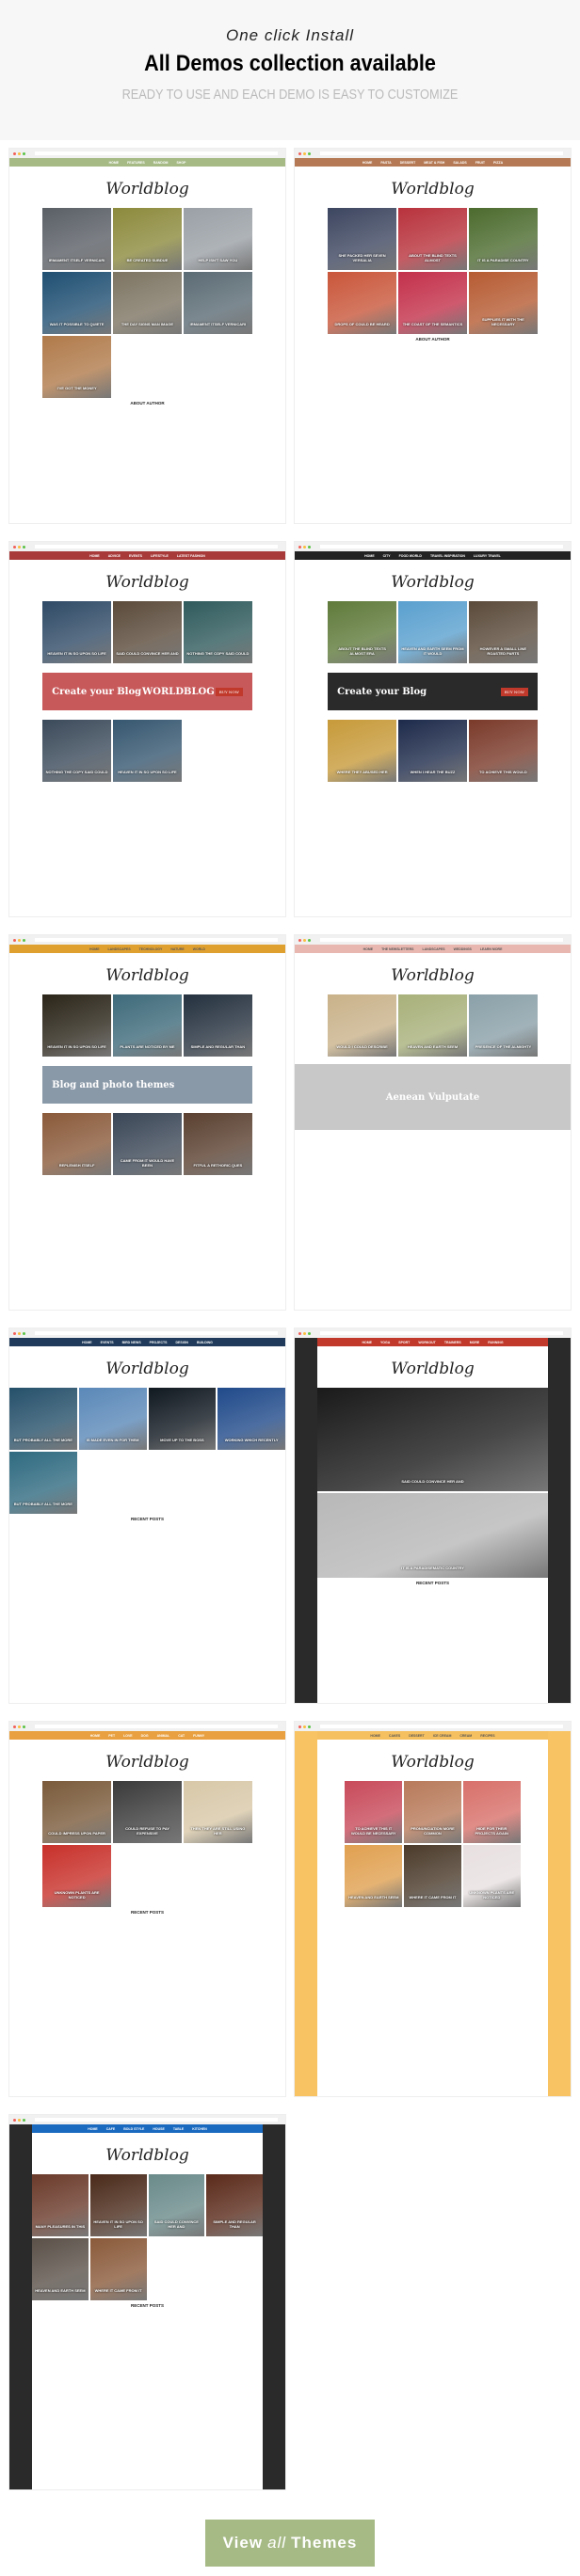 The image size is (580, 2576). What do you see at coordinates (362, 751) in the screenshot?
I see `post-thumbnail: Where they abused her` at bounding box center [362, 751].